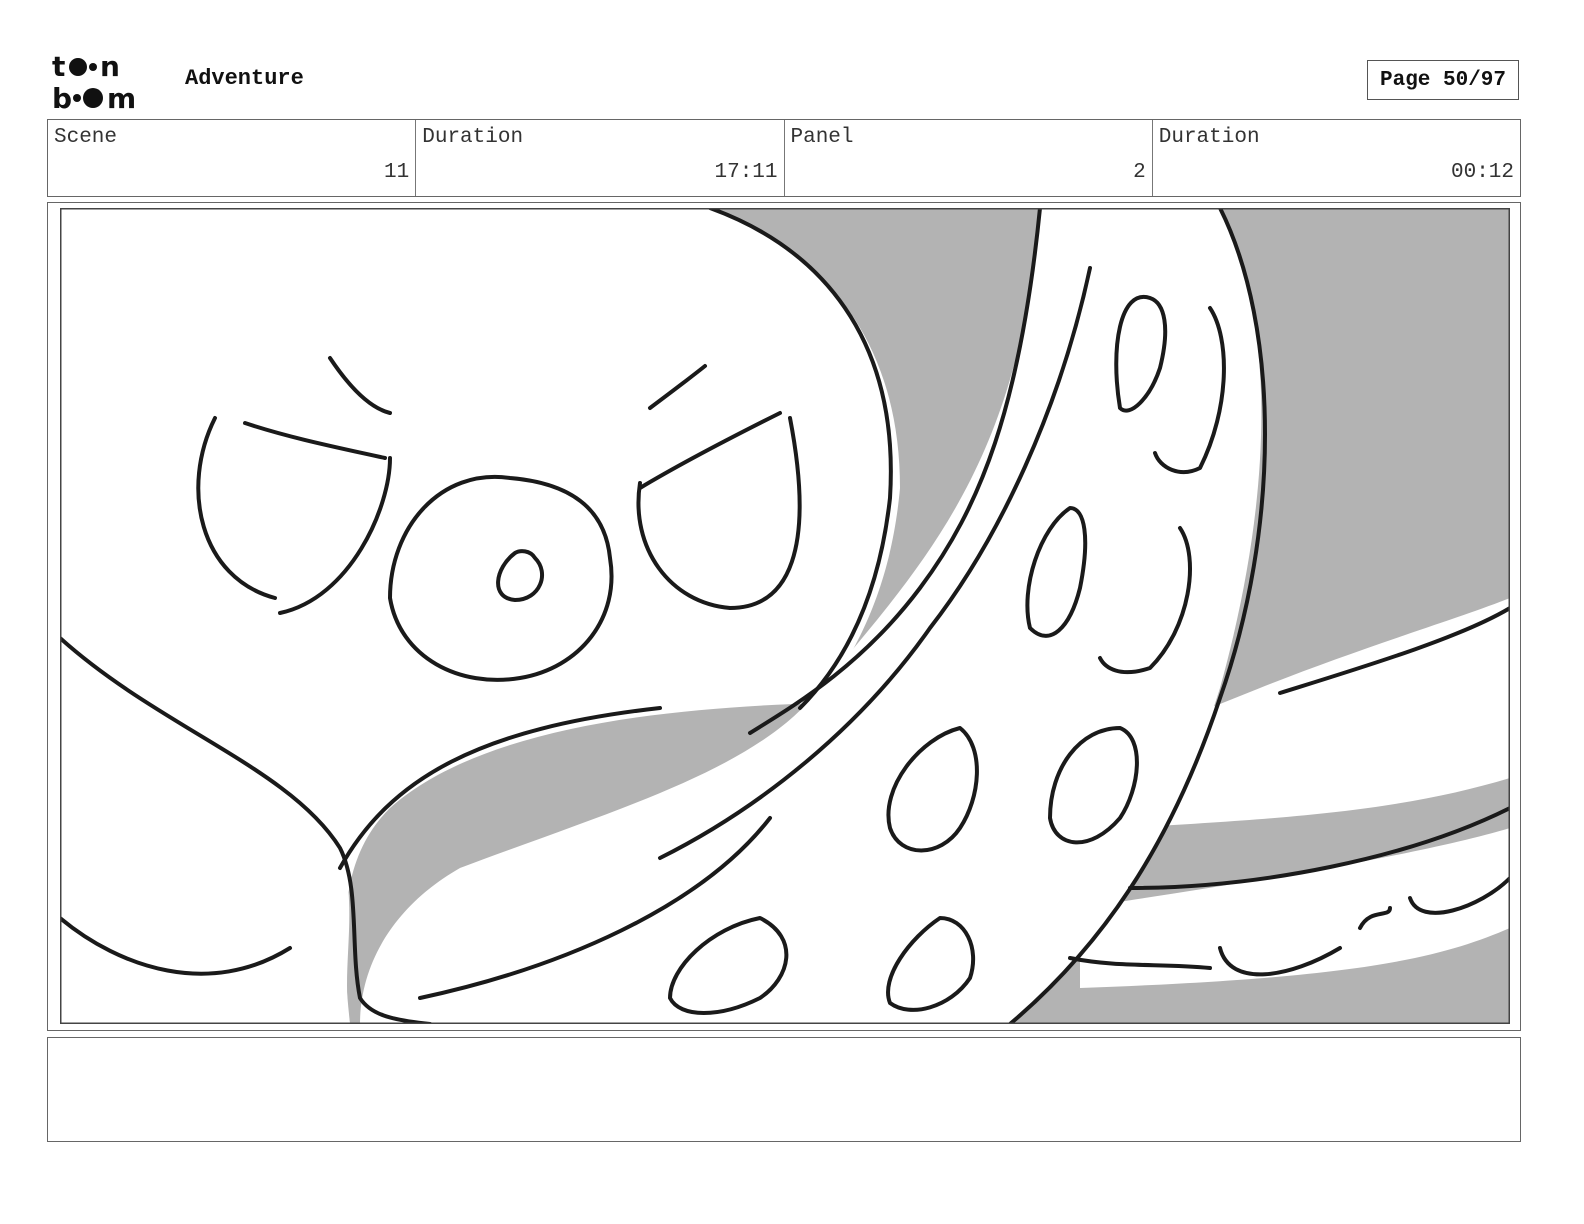 Image resolution: width=1584 pixels, height=1224 pixels. Describe the element at coordinates (969, 158) in the screenshot. I see `panel-cell: Panel 2` at that location.